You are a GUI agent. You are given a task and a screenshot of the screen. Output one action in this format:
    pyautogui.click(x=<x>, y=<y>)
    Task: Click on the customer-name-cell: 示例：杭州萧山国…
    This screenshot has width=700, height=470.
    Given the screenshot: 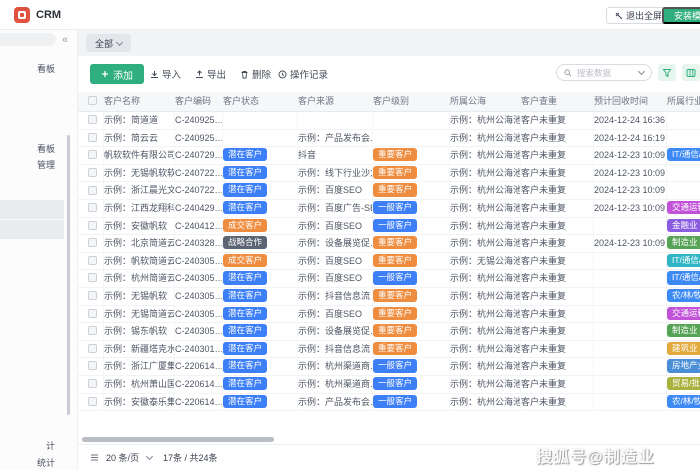 What is the action you would take?
    pyautogui.click(x=139, y=384)
    